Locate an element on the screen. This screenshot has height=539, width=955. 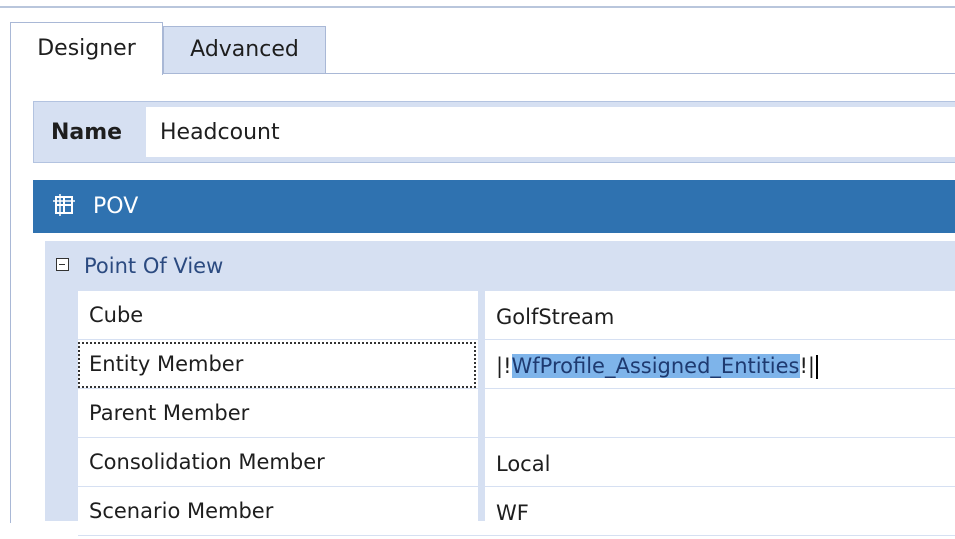
property-row-scenario-member: Scenario Member WF is located at coordinates (516, 511).